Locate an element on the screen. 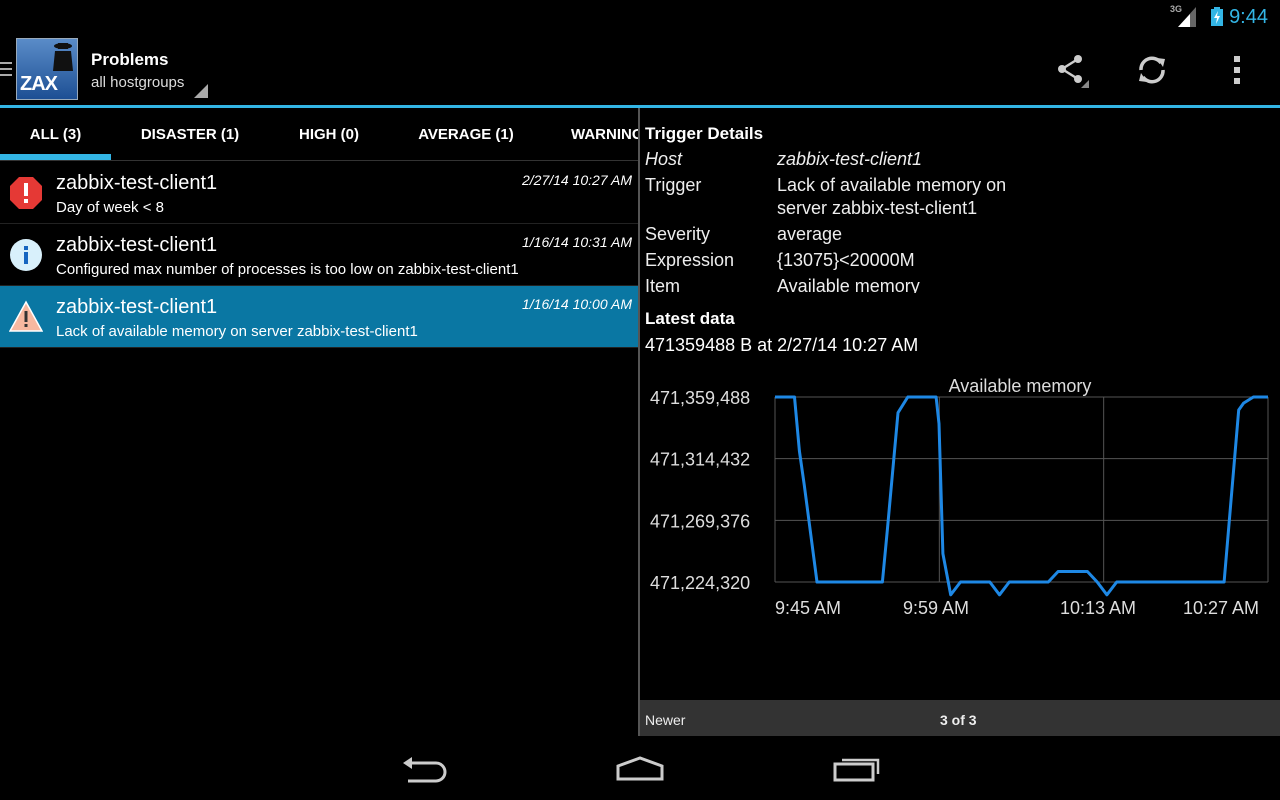 The image size is (1280, 800). home-icon is located at coordinates (640, 769).